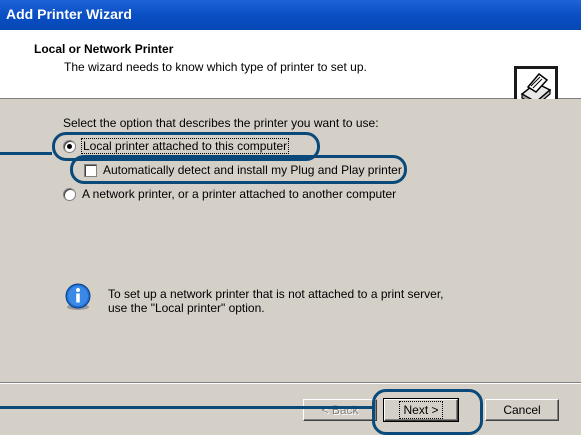 This screenshot has height=435, width=581. I want to click on cancel-button-label: Cancel, so click(522, 410).